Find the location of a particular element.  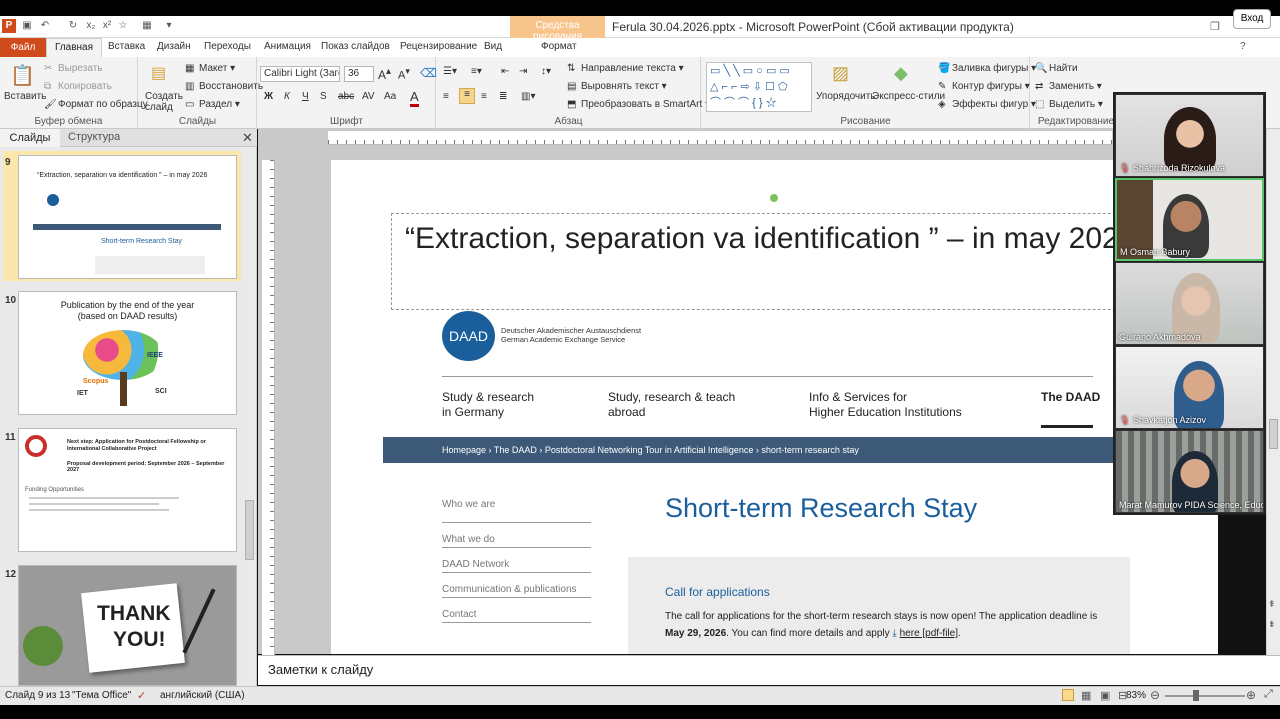

star-icon: ☆ is located at coordinates (123, 26).